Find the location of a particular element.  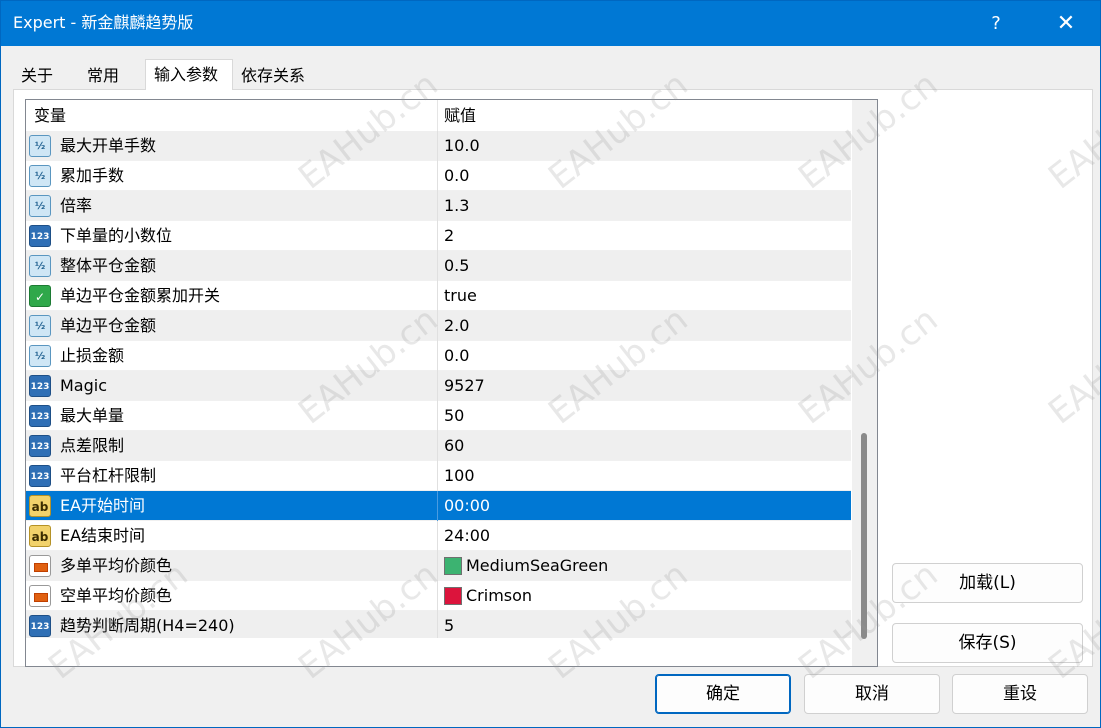

tab-inputs: 输入参数 is located at coordinates (189, 74).